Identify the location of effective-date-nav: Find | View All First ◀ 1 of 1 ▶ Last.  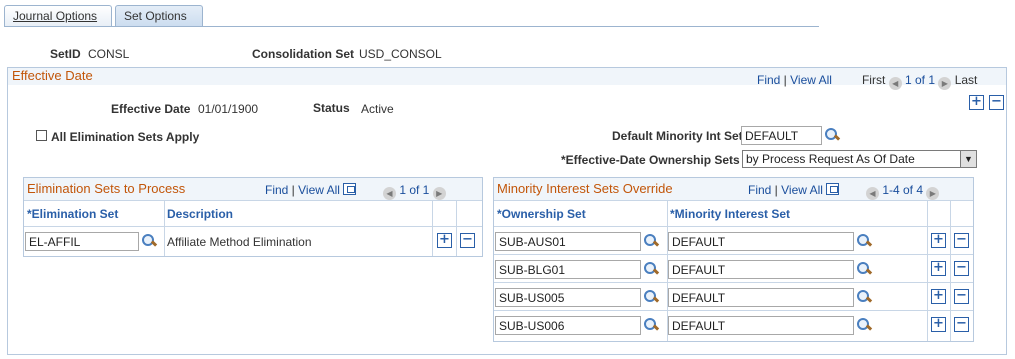
(867, 81).